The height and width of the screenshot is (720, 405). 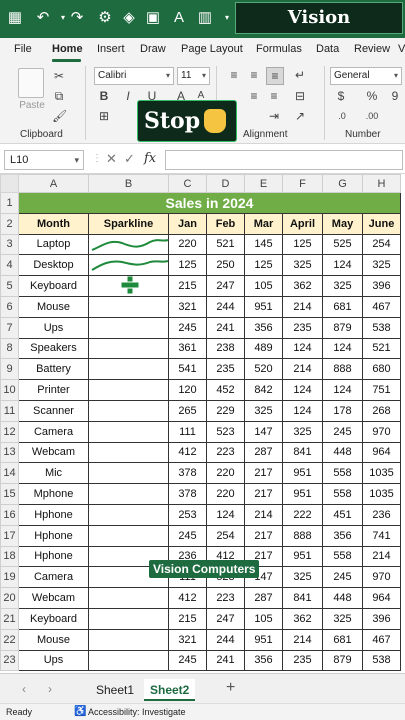 I want to click on value-cell: 235, so click(x=225, y=369).